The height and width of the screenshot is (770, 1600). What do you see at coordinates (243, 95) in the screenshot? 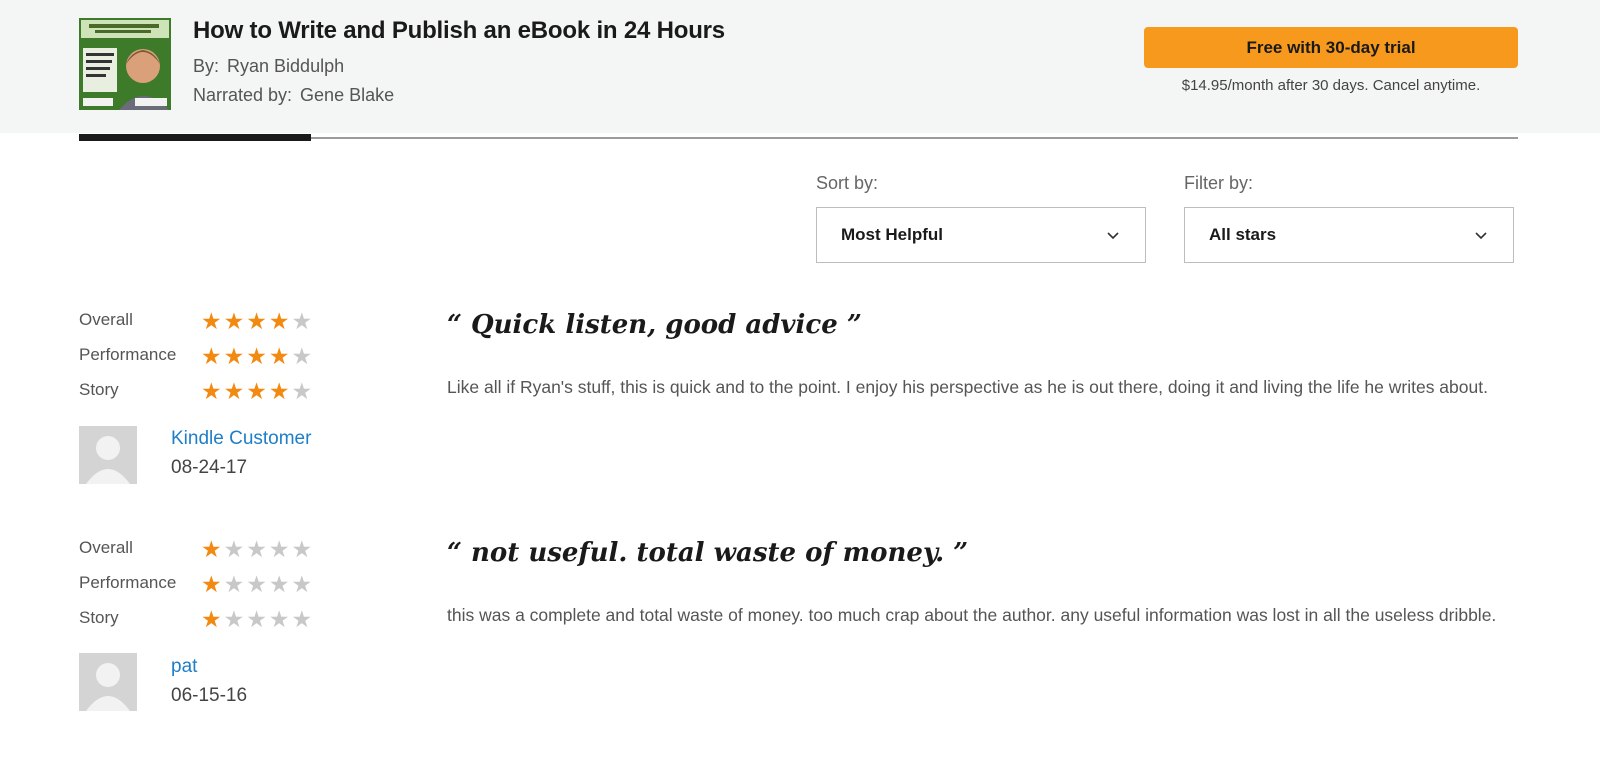
I see `narrator-label: Narrated by:` at bounding box center [243, 95].